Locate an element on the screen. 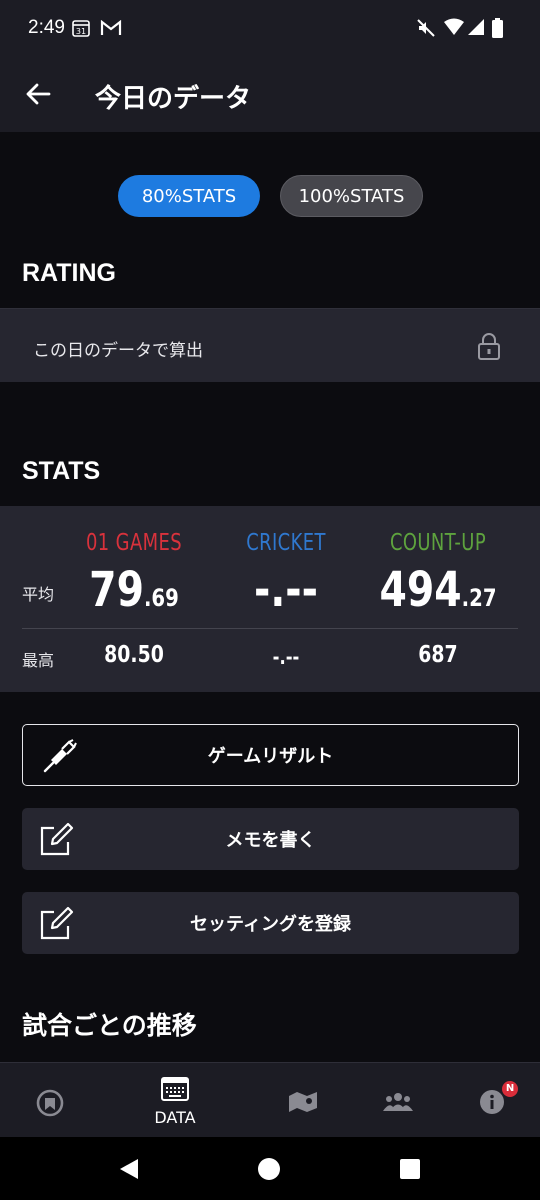  keyboard-icon is located at coordinates (175, 1089).